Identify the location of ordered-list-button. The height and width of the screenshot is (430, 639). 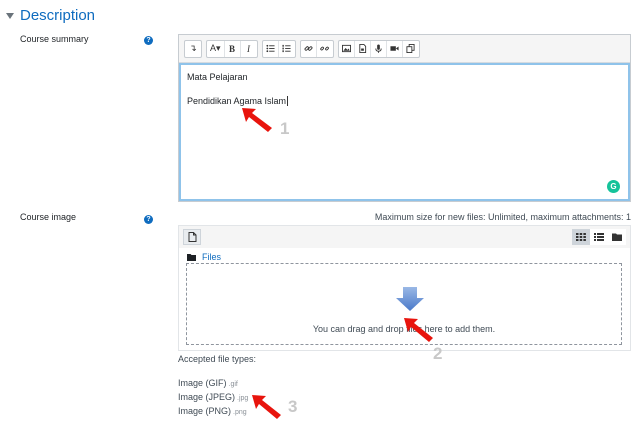
(287, 49).